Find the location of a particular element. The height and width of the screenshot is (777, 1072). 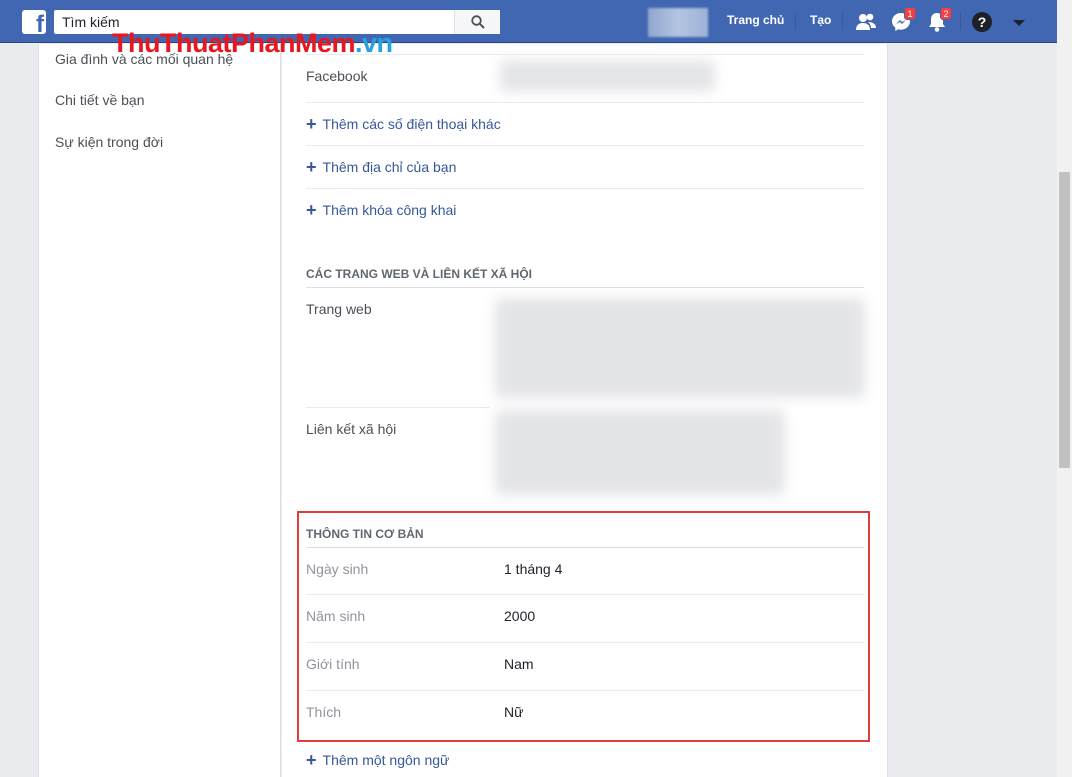

websites-section-title: CÁC TRANG WEB VÀ LIÊN KẾT XÃ HỘI is located at coordinates (419, 274).